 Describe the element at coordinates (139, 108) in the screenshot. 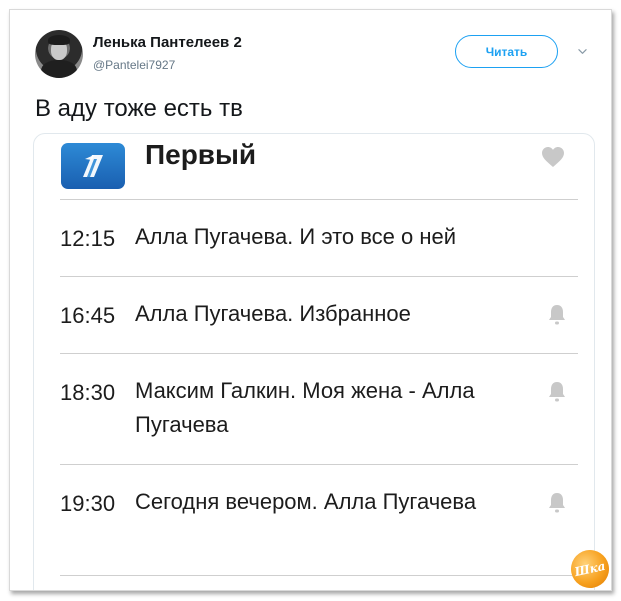

I see `tweet-text: В аду тоже есть тв` at that location.